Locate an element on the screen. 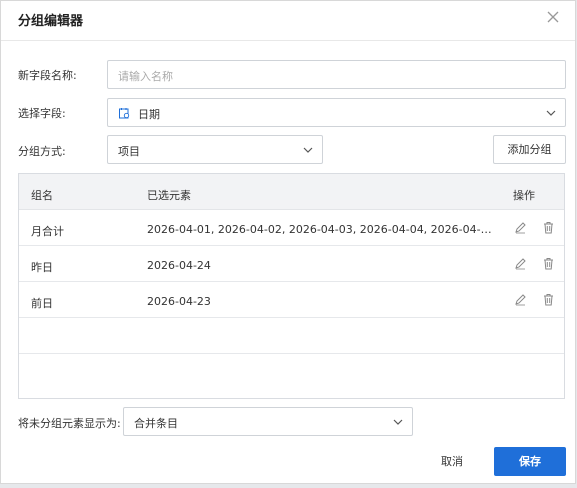  row-name: 前日 is located at coordinates (42, 303).